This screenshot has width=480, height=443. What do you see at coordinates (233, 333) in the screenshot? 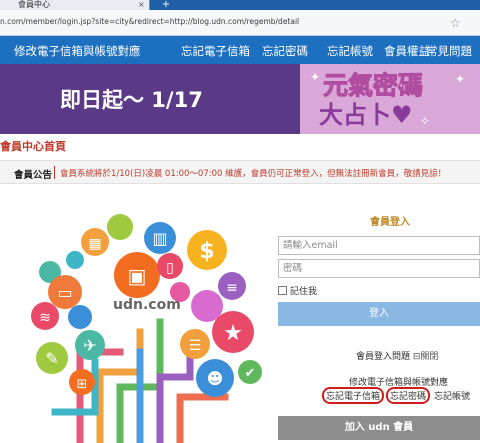
I see `star-icon: ★` at bounding box center [233, 333].